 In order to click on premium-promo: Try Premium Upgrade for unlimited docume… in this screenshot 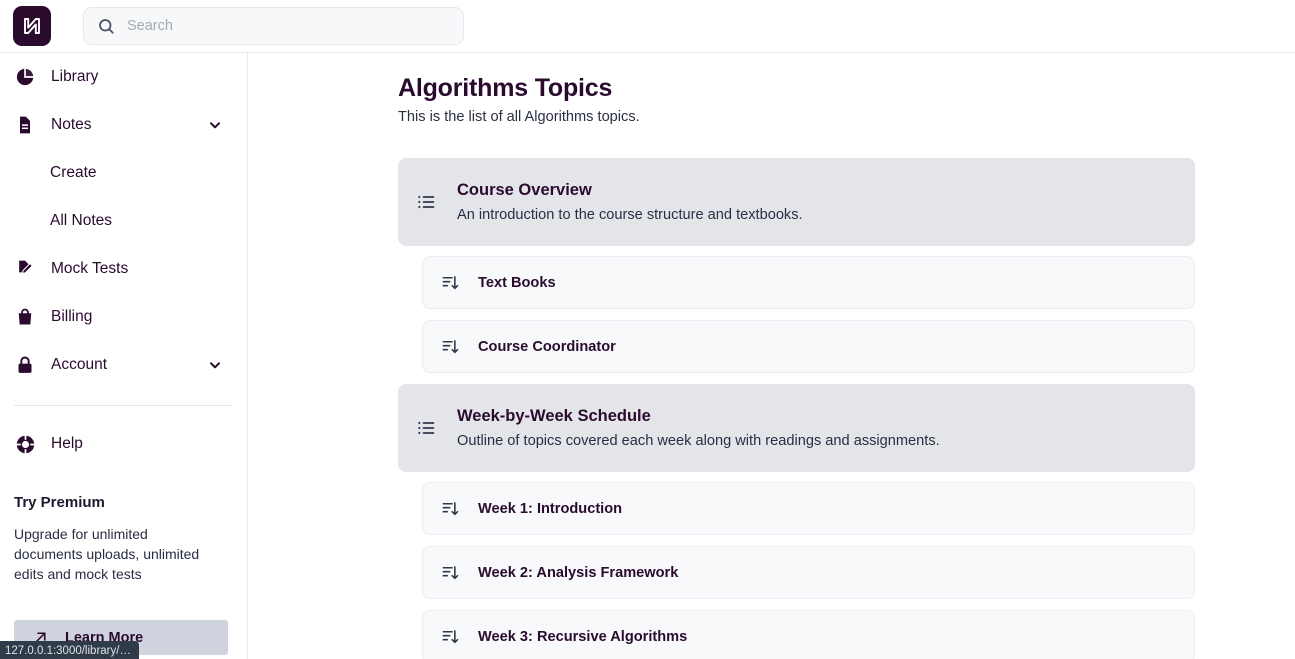, I will do `click(123, 526)`.